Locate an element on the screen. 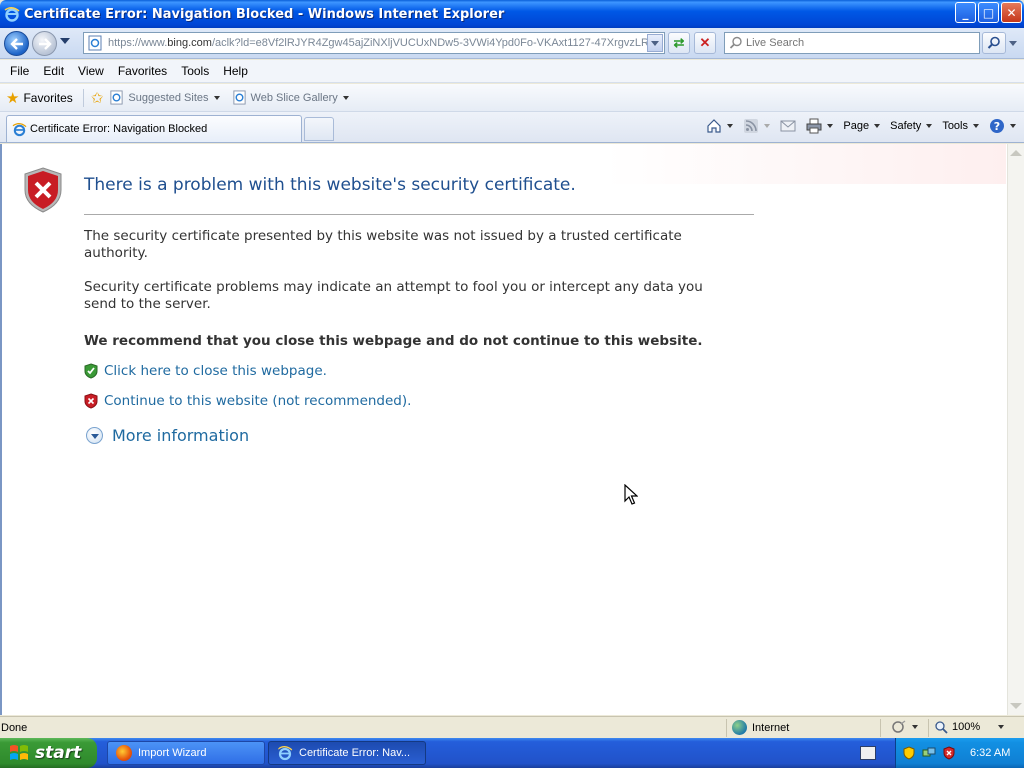 The width and height of the screenshot is (1024, 768). search-options-dropdown is located at coordinates (1013, 43).